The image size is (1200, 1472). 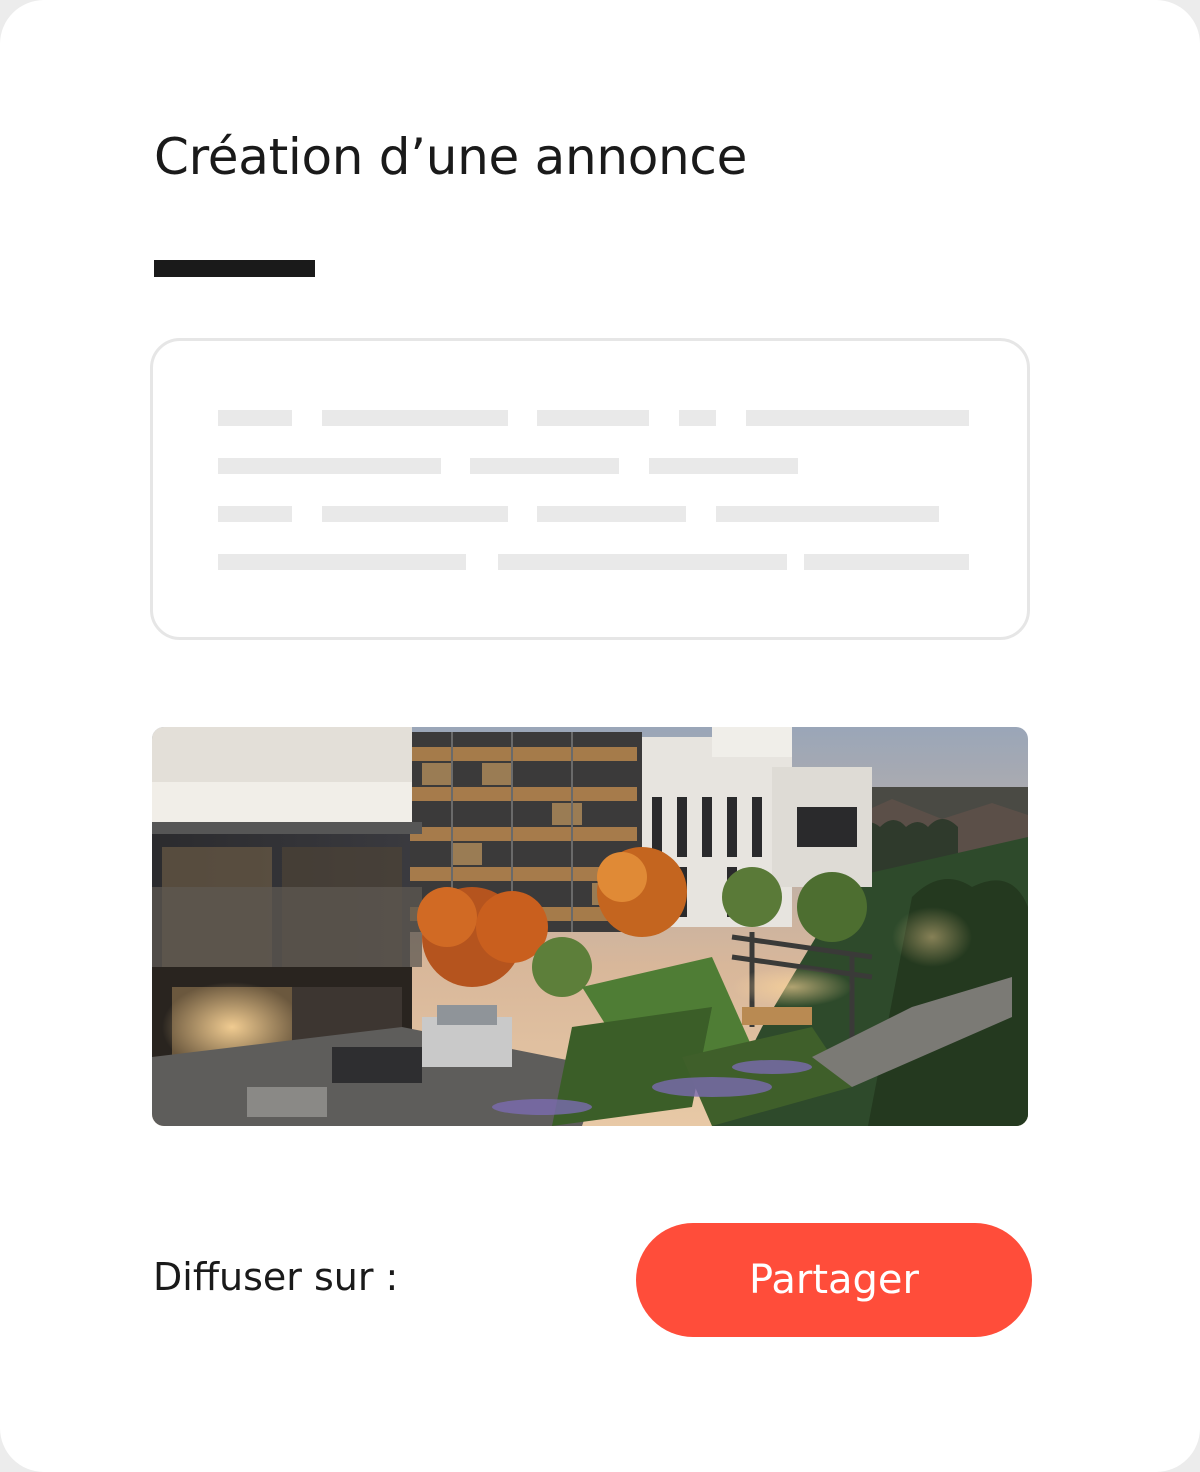 What do you see at coordinates (234, 268) in the screenshot?
I see `title-underline` at bounding box center [234, 268].